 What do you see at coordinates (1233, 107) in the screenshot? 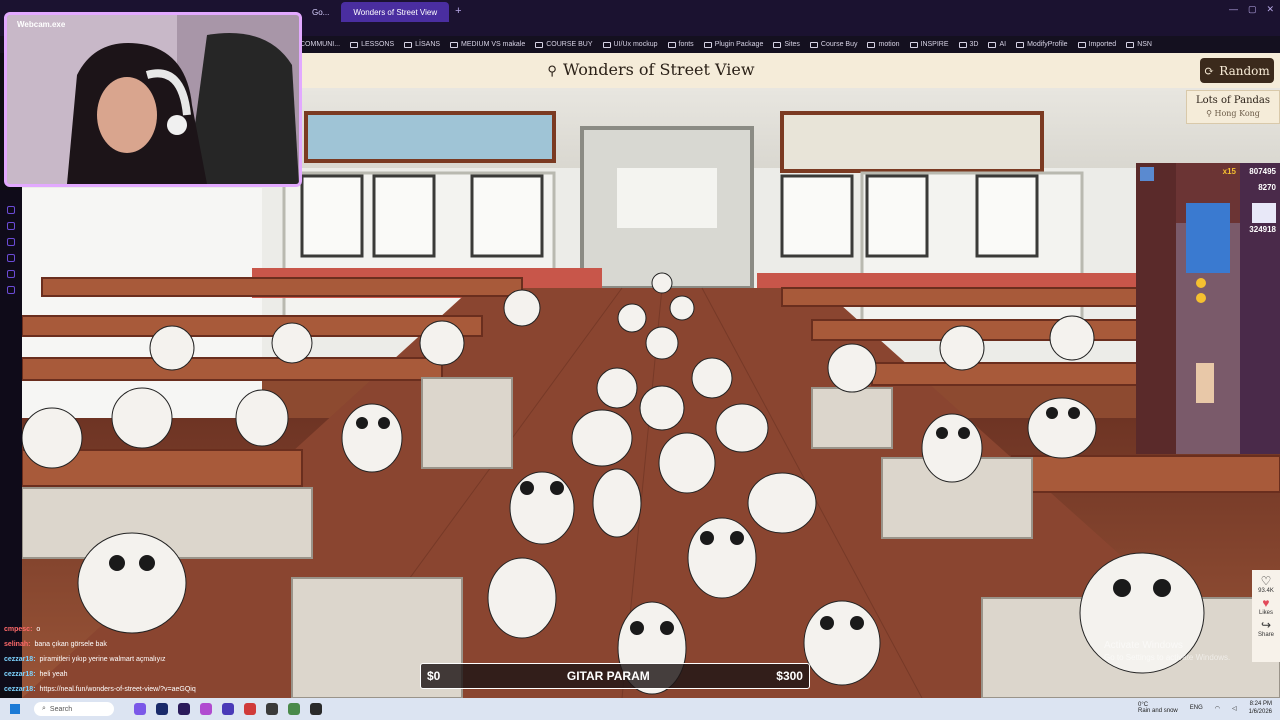
I see `location-card: Lots of Pandas ⚲ Hong Kong` at bounding box center [1233, 107].